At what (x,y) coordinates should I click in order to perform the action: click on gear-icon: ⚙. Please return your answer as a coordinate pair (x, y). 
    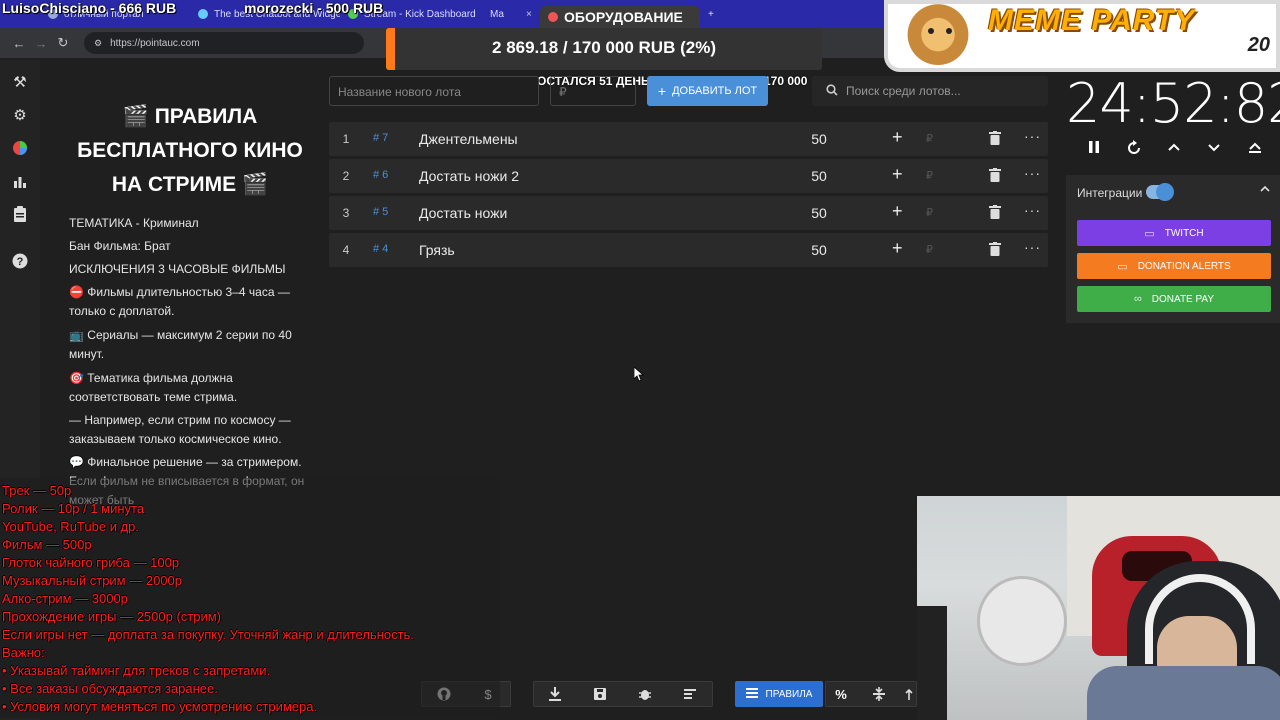
    Looking at the image, I should click on (20, 115).